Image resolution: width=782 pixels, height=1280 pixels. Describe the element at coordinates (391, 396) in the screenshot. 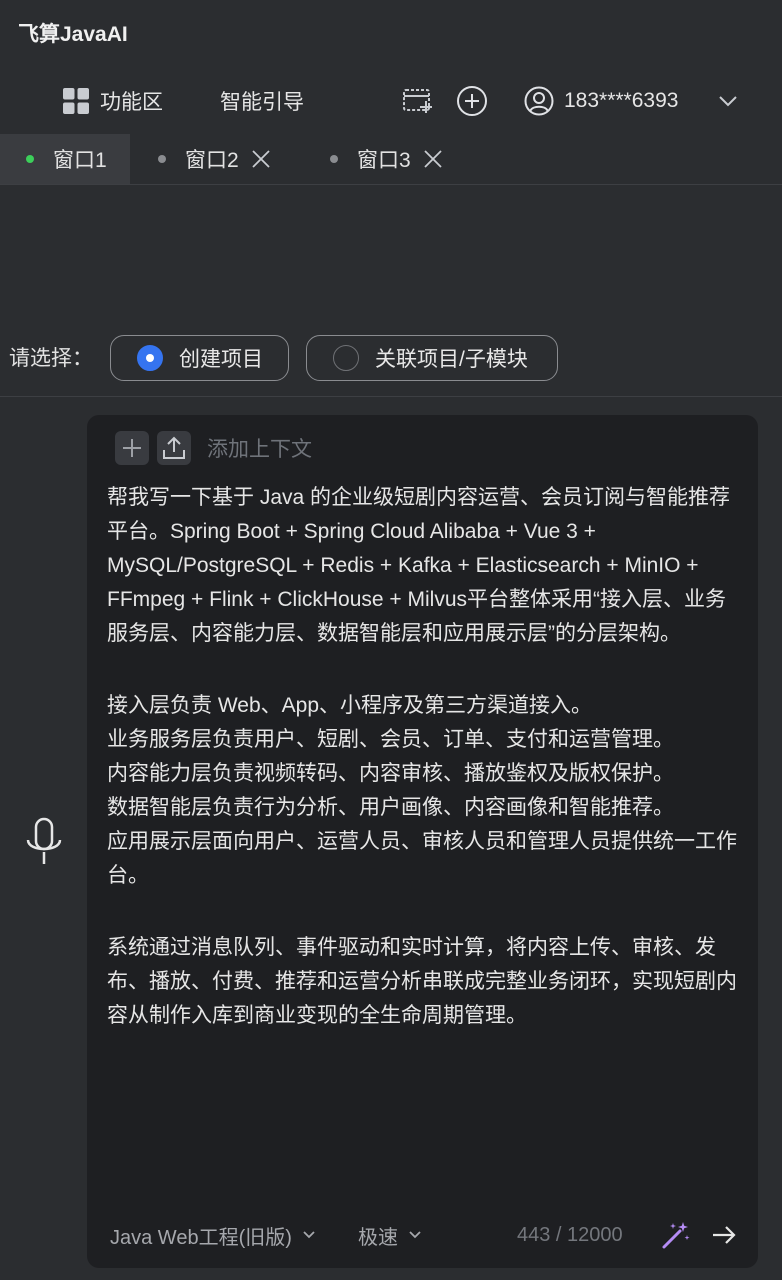

I see `divider` at that location.